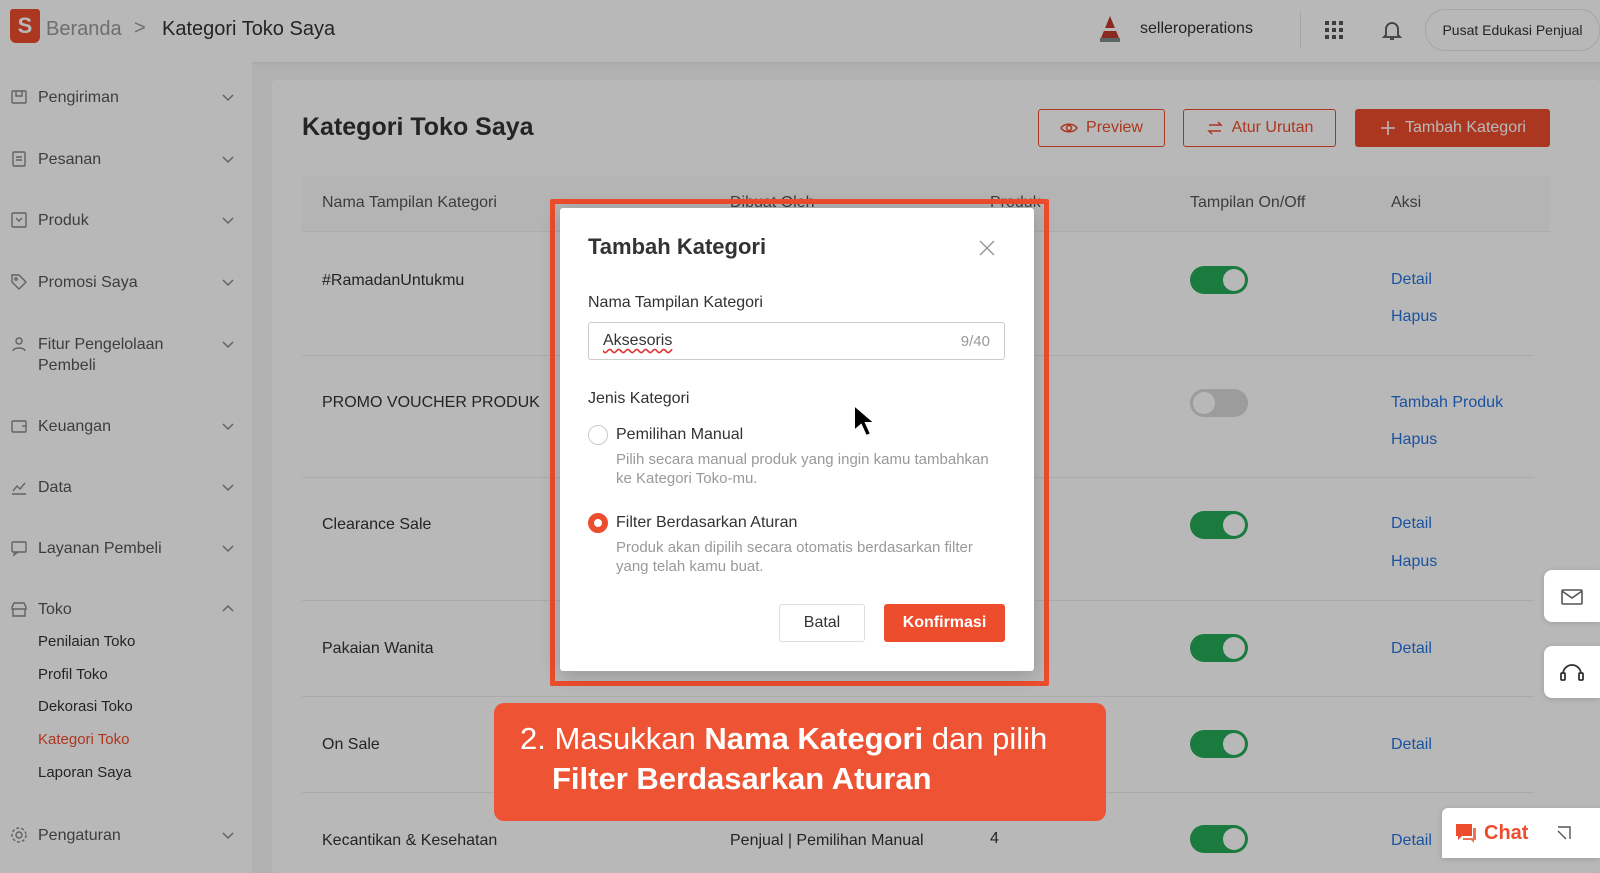  I want to click on envelope-icon, so click(1572, 597).